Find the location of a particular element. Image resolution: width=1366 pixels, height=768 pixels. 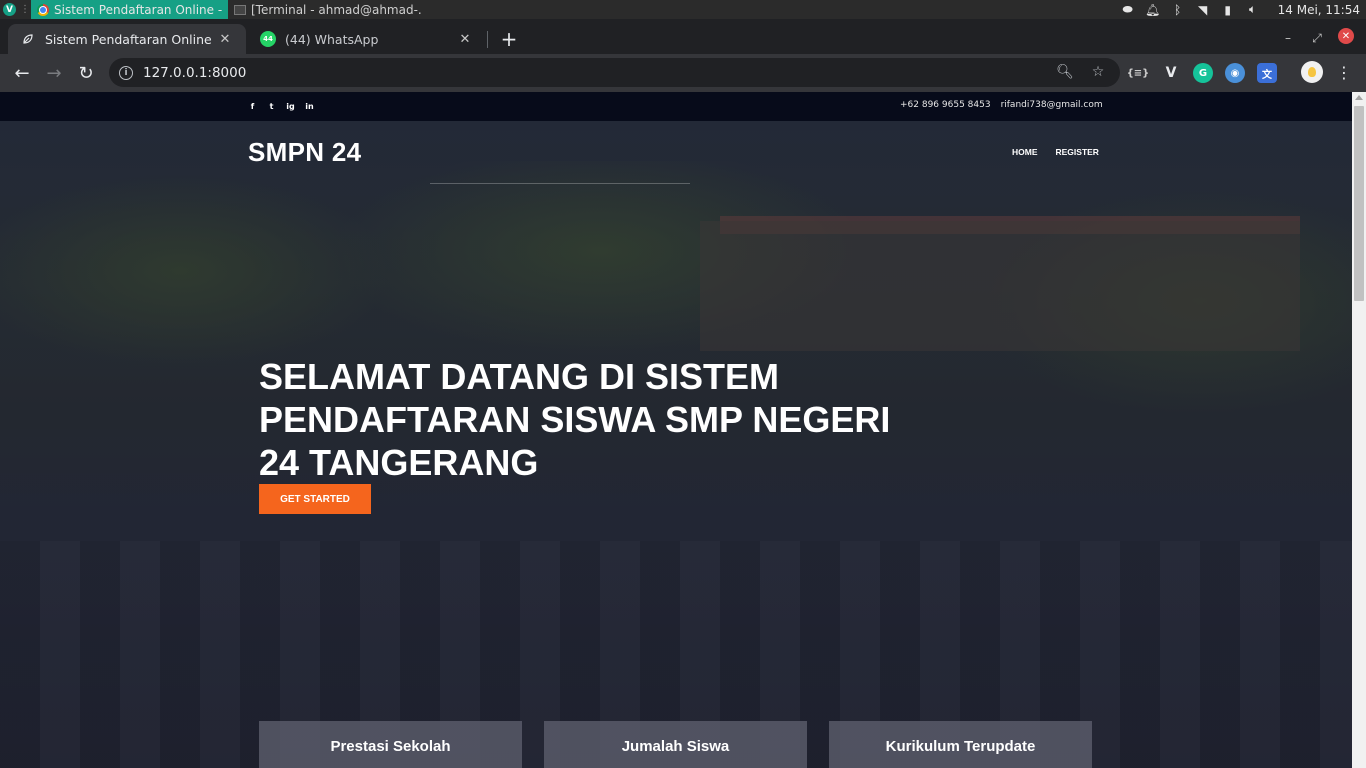

contact-info: +62 896 9655 8453 rifandi738@gmail.com is located at coordinates (1001, 105).